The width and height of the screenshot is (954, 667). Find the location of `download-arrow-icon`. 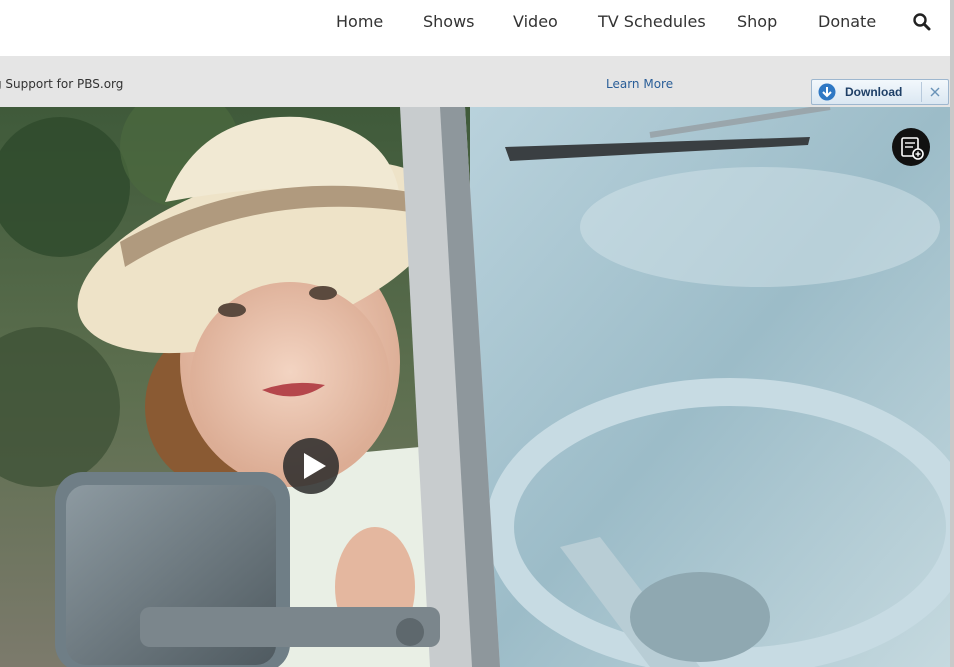

download-arrow-icon is located at coordinates (827, 92).